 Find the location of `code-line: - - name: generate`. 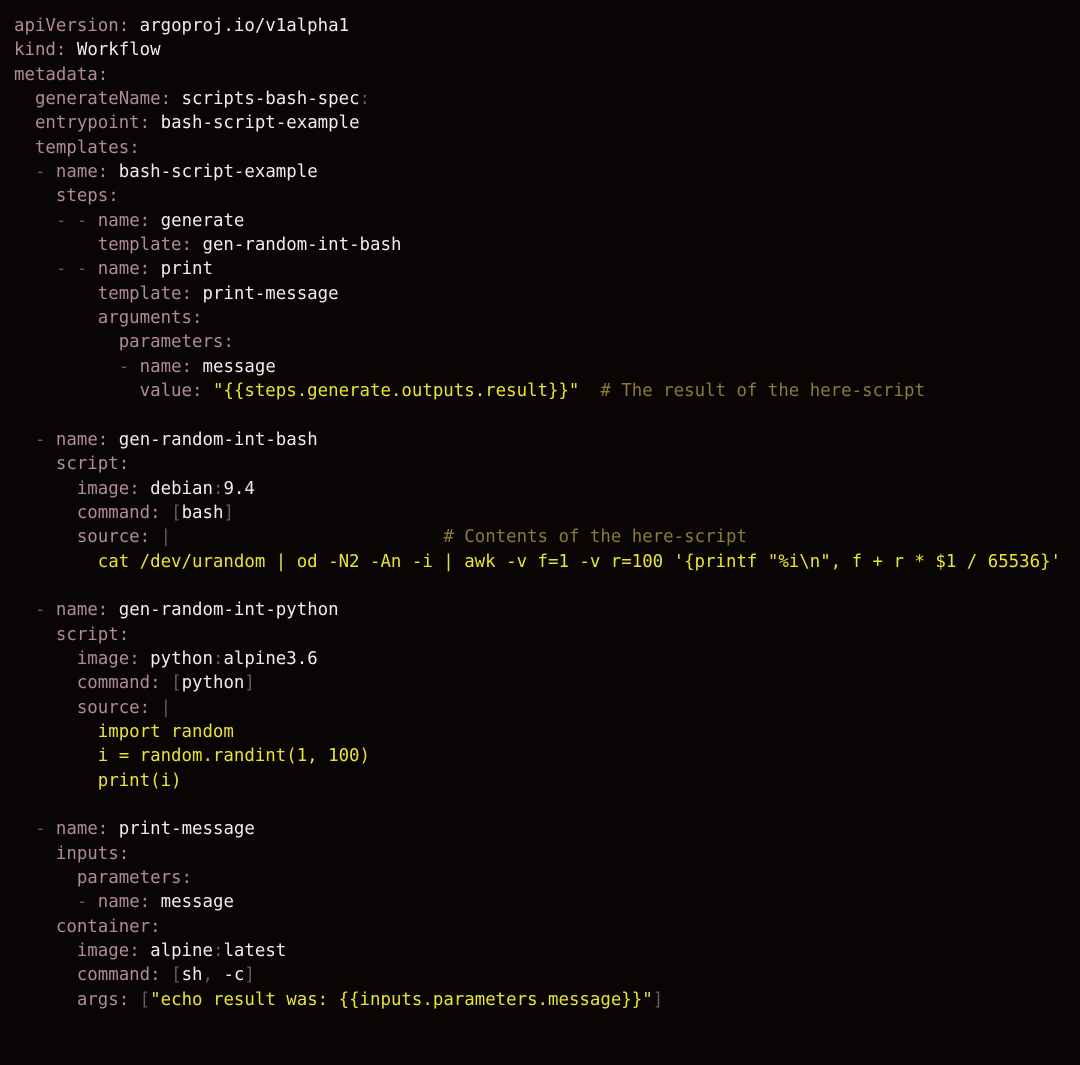

code-line: - - name: generate is located at coordinates (547, 221).